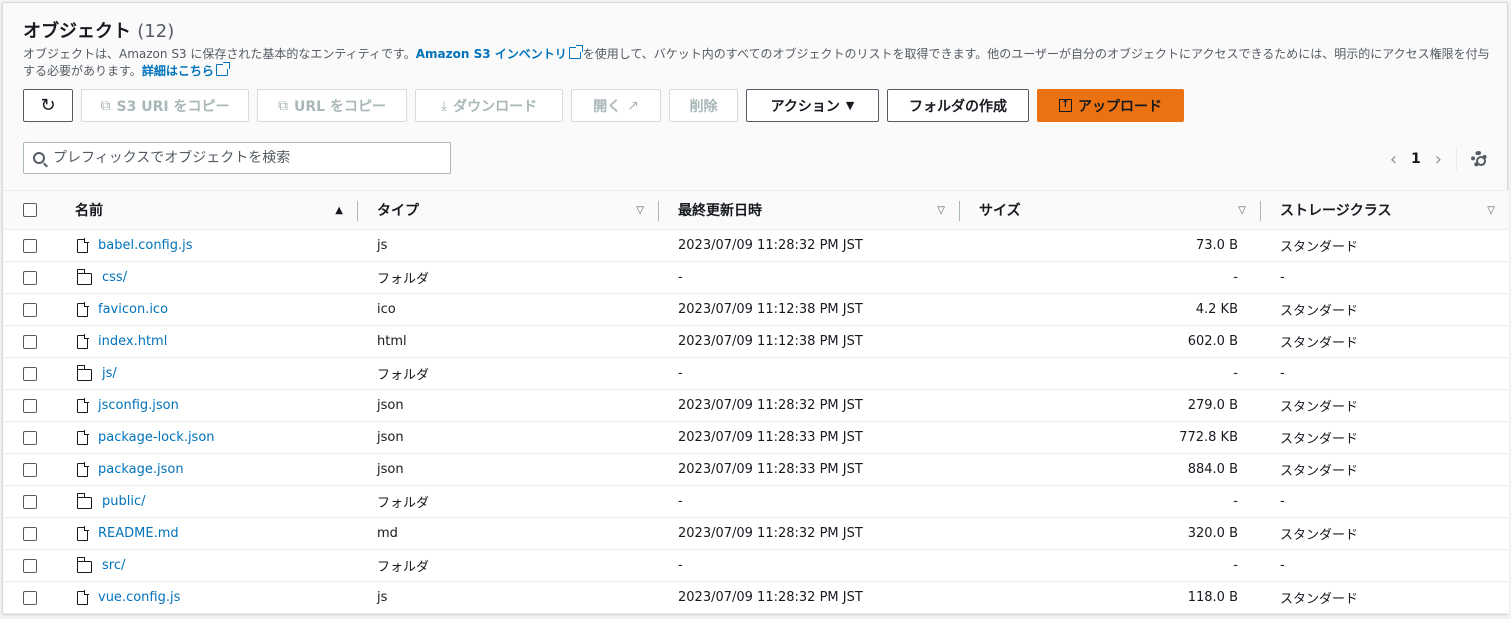  I want to click on copy-s3-uri-button: ⧉ S3 URI をコピー, so click(165, 105).